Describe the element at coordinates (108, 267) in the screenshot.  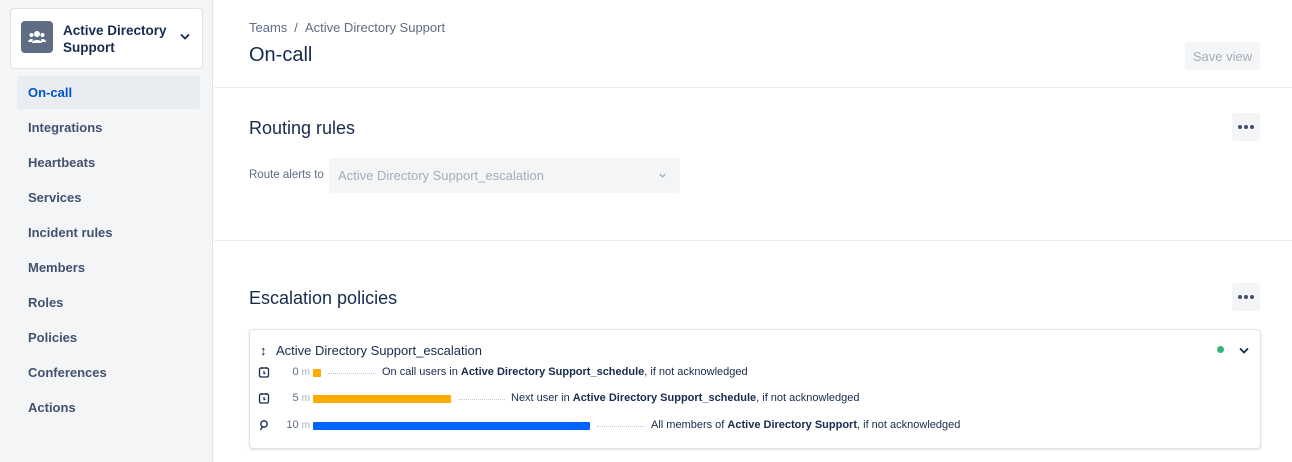
I see `sidebar-item-members: Members` at that location.